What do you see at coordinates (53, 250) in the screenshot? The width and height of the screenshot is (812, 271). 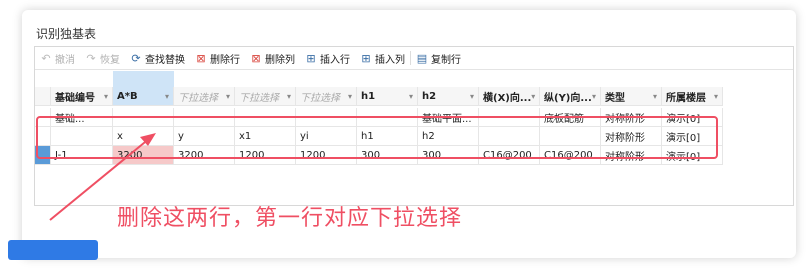 I see `confirm-button` at bounding box center [53, 250].